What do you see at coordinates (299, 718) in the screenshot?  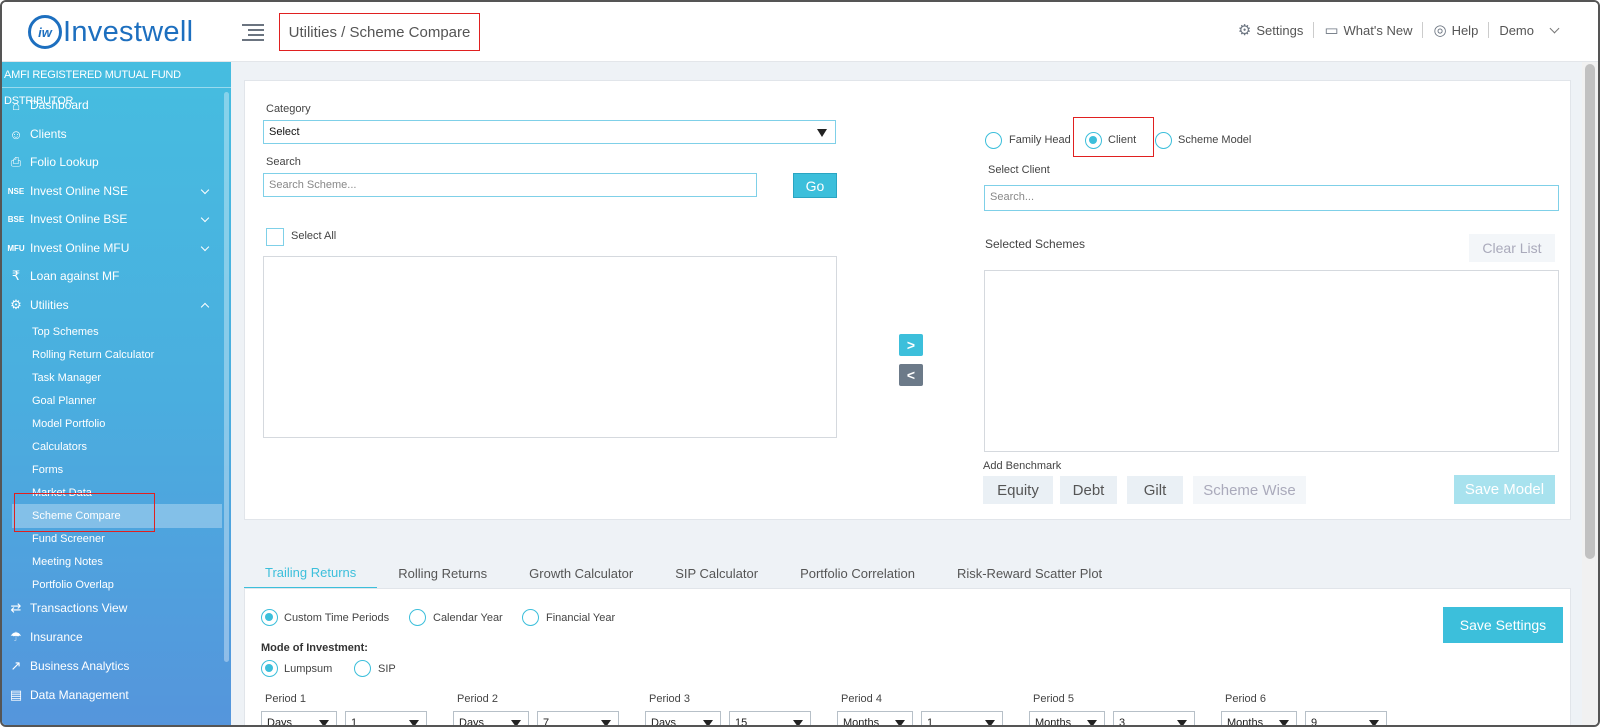 I see `period-1-unit-select: Days` at bounding box center [299, 718].